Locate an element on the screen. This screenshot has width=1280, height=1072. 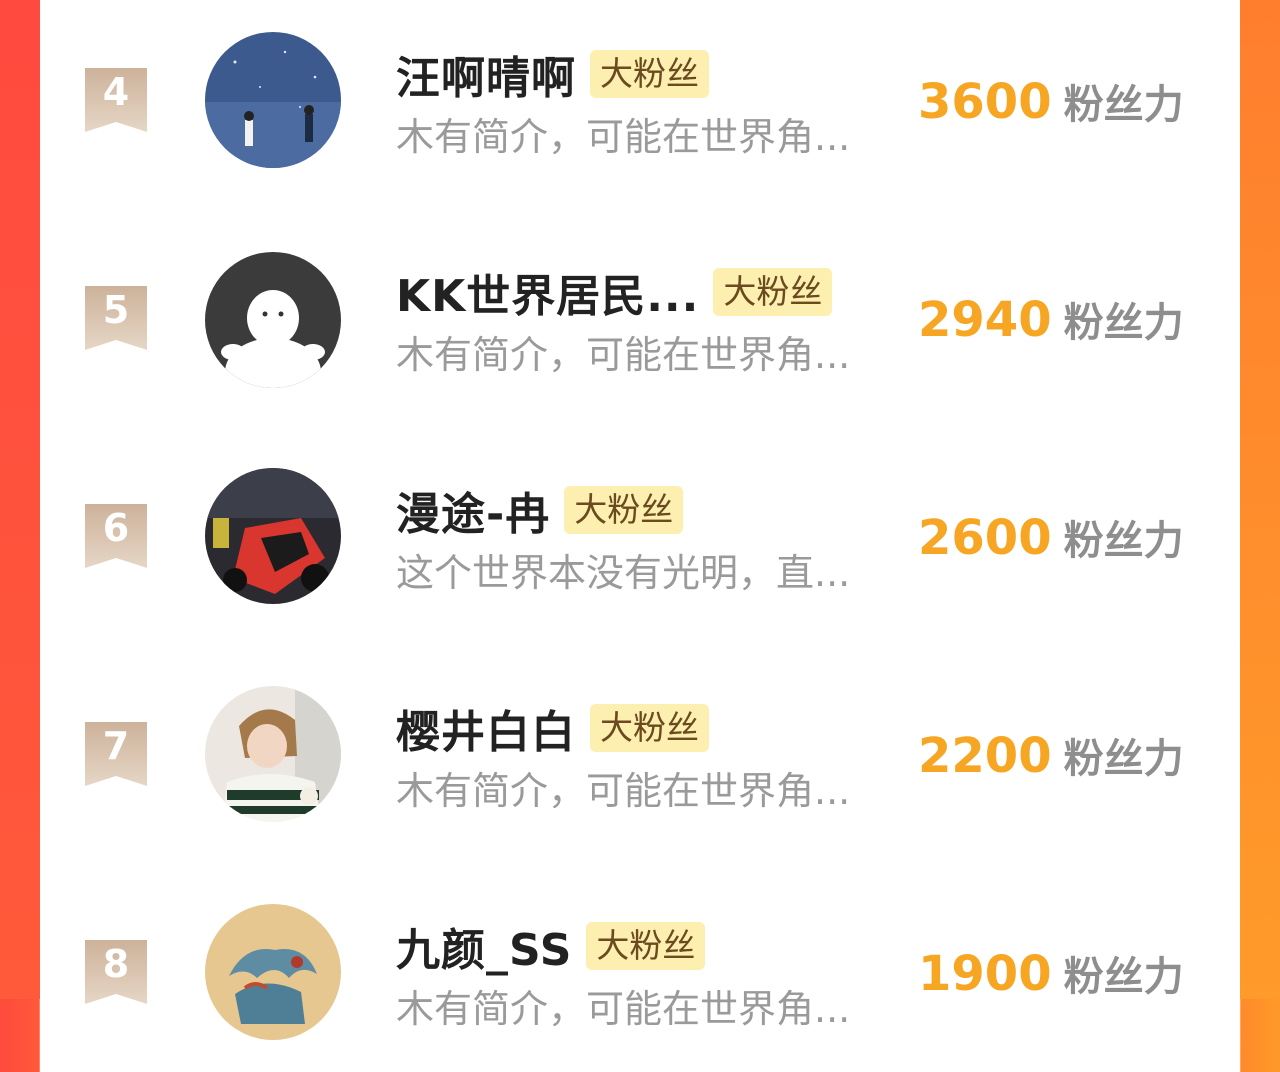
name-line: 九颜_SS 大粉丝 is located at coordinates (551, 947).